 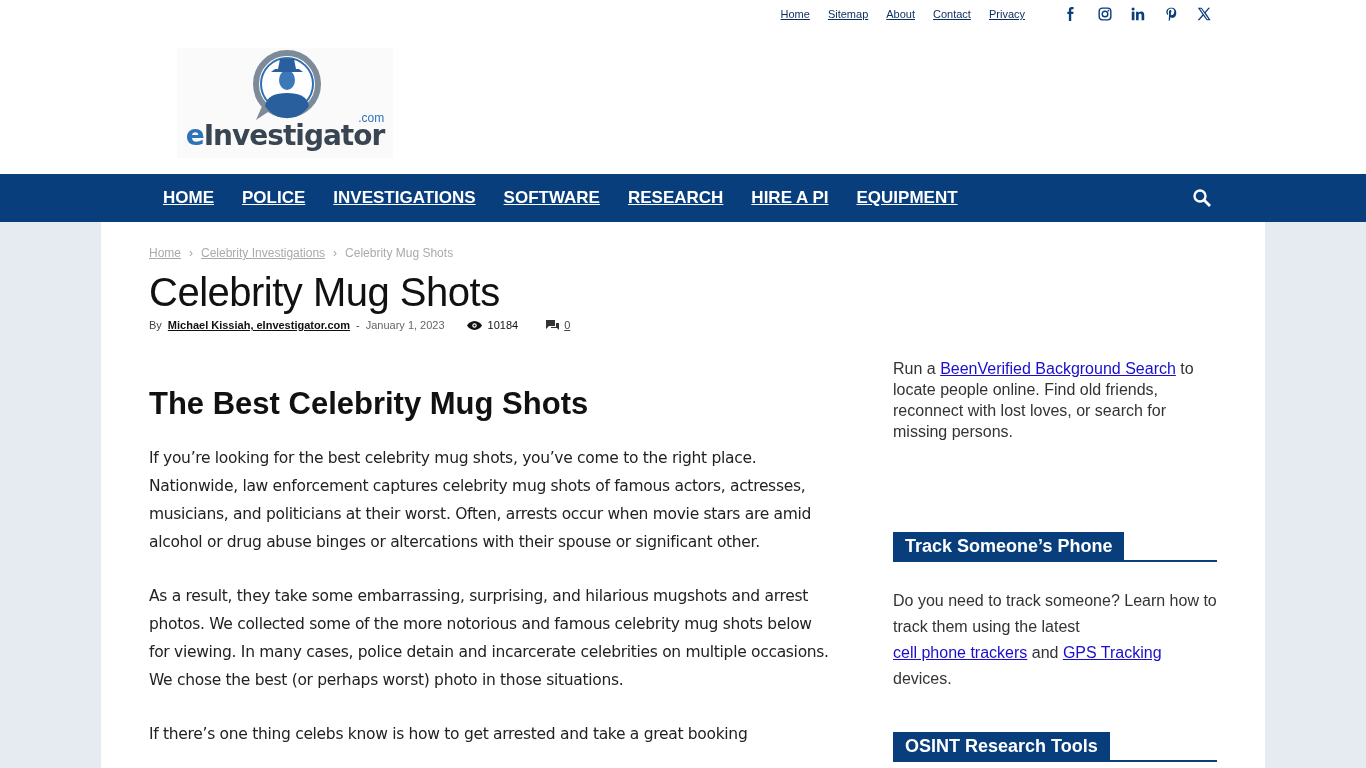 I want to click on text-link: cell phone trackers, so click(x=960, y=652).